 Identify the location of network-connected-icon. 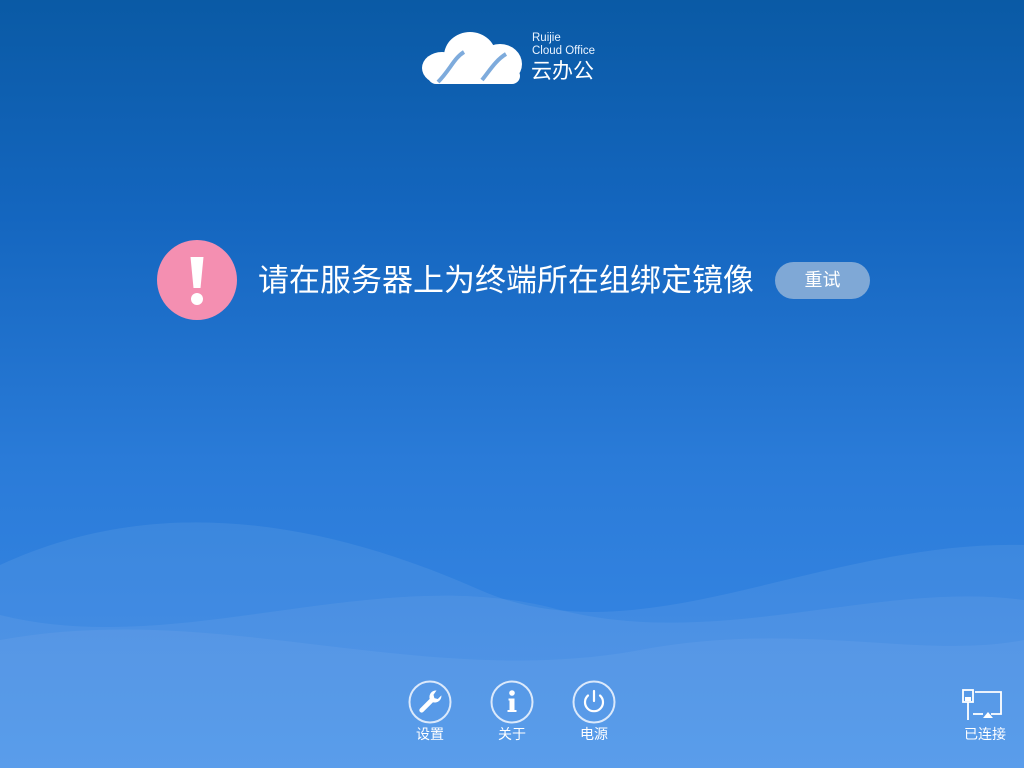
(982, 704).